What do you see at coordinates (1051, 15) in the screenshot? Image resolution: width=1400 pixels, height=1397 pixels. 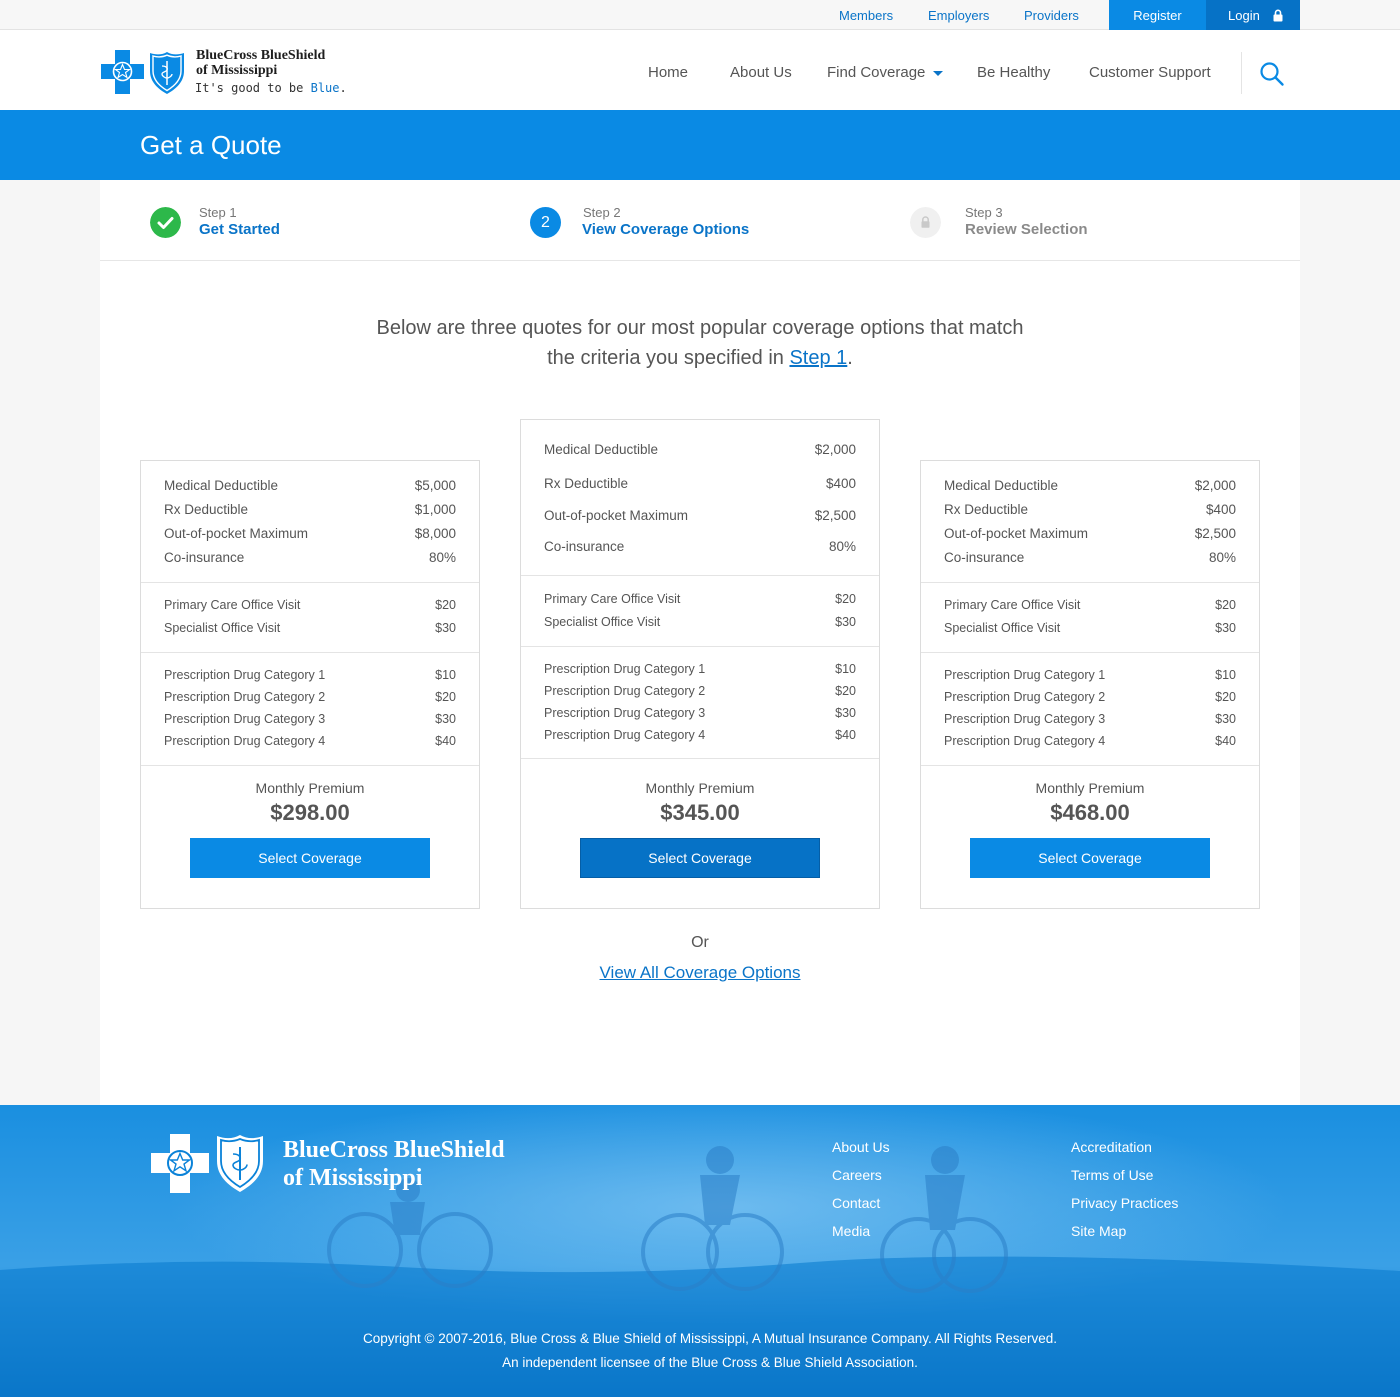 I see `providers-link: Providers` at bounding box center [1051, 15].